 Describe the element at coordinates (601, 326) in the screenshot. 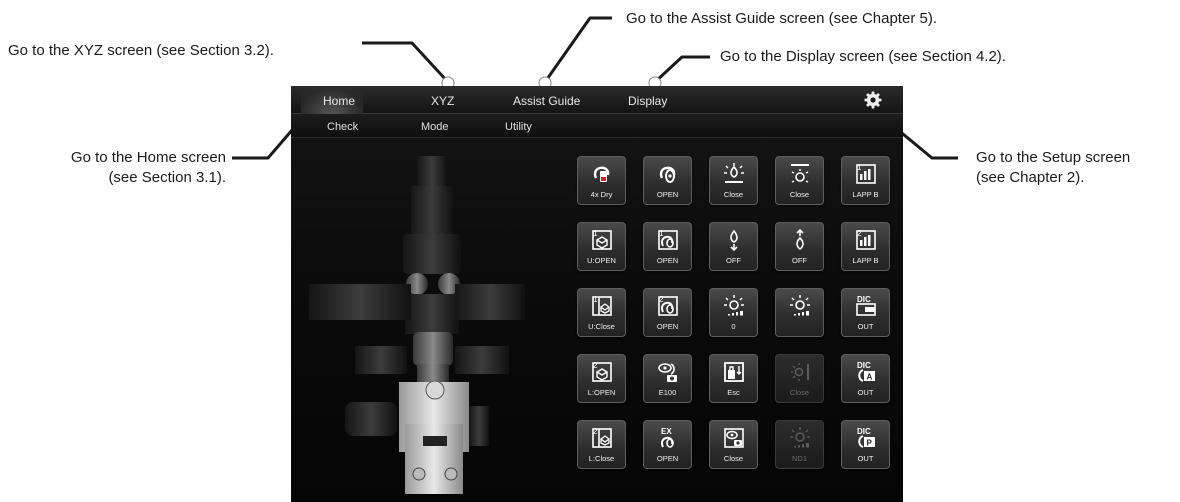

I see `cube-upper-close-label: U:Close` at that location.